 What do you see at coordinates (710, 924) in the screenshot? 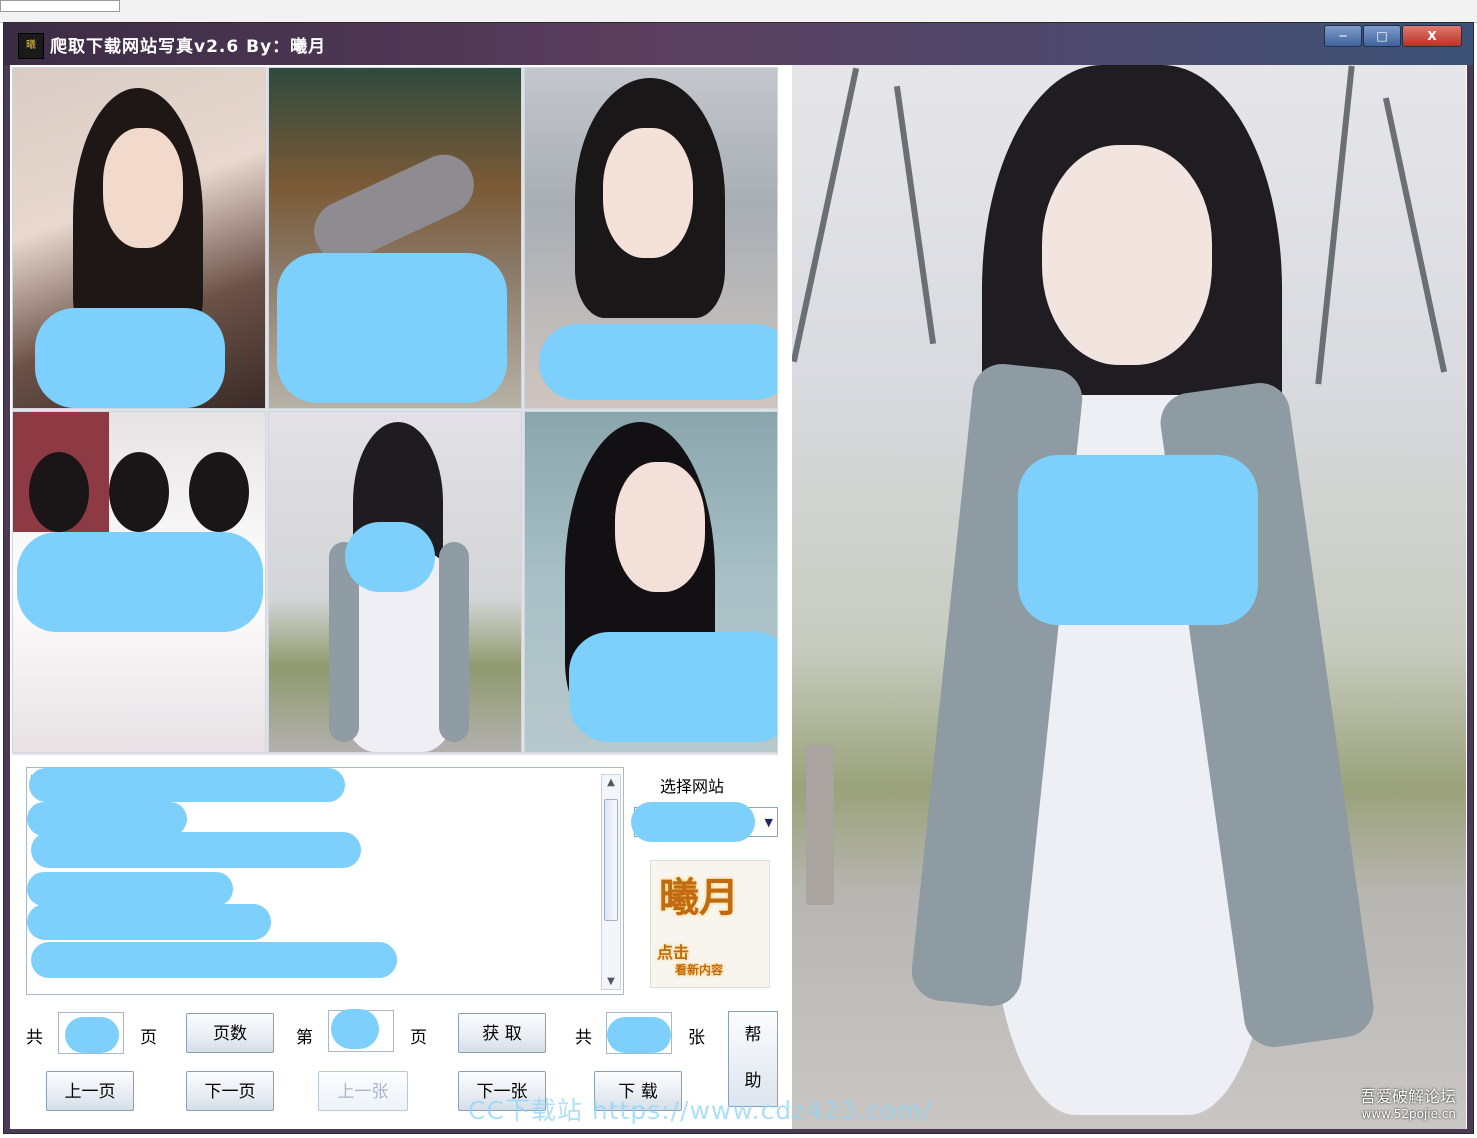
I see `refresh-logo: 曦月 点击 看新内容` at bounding box center [710, 924].